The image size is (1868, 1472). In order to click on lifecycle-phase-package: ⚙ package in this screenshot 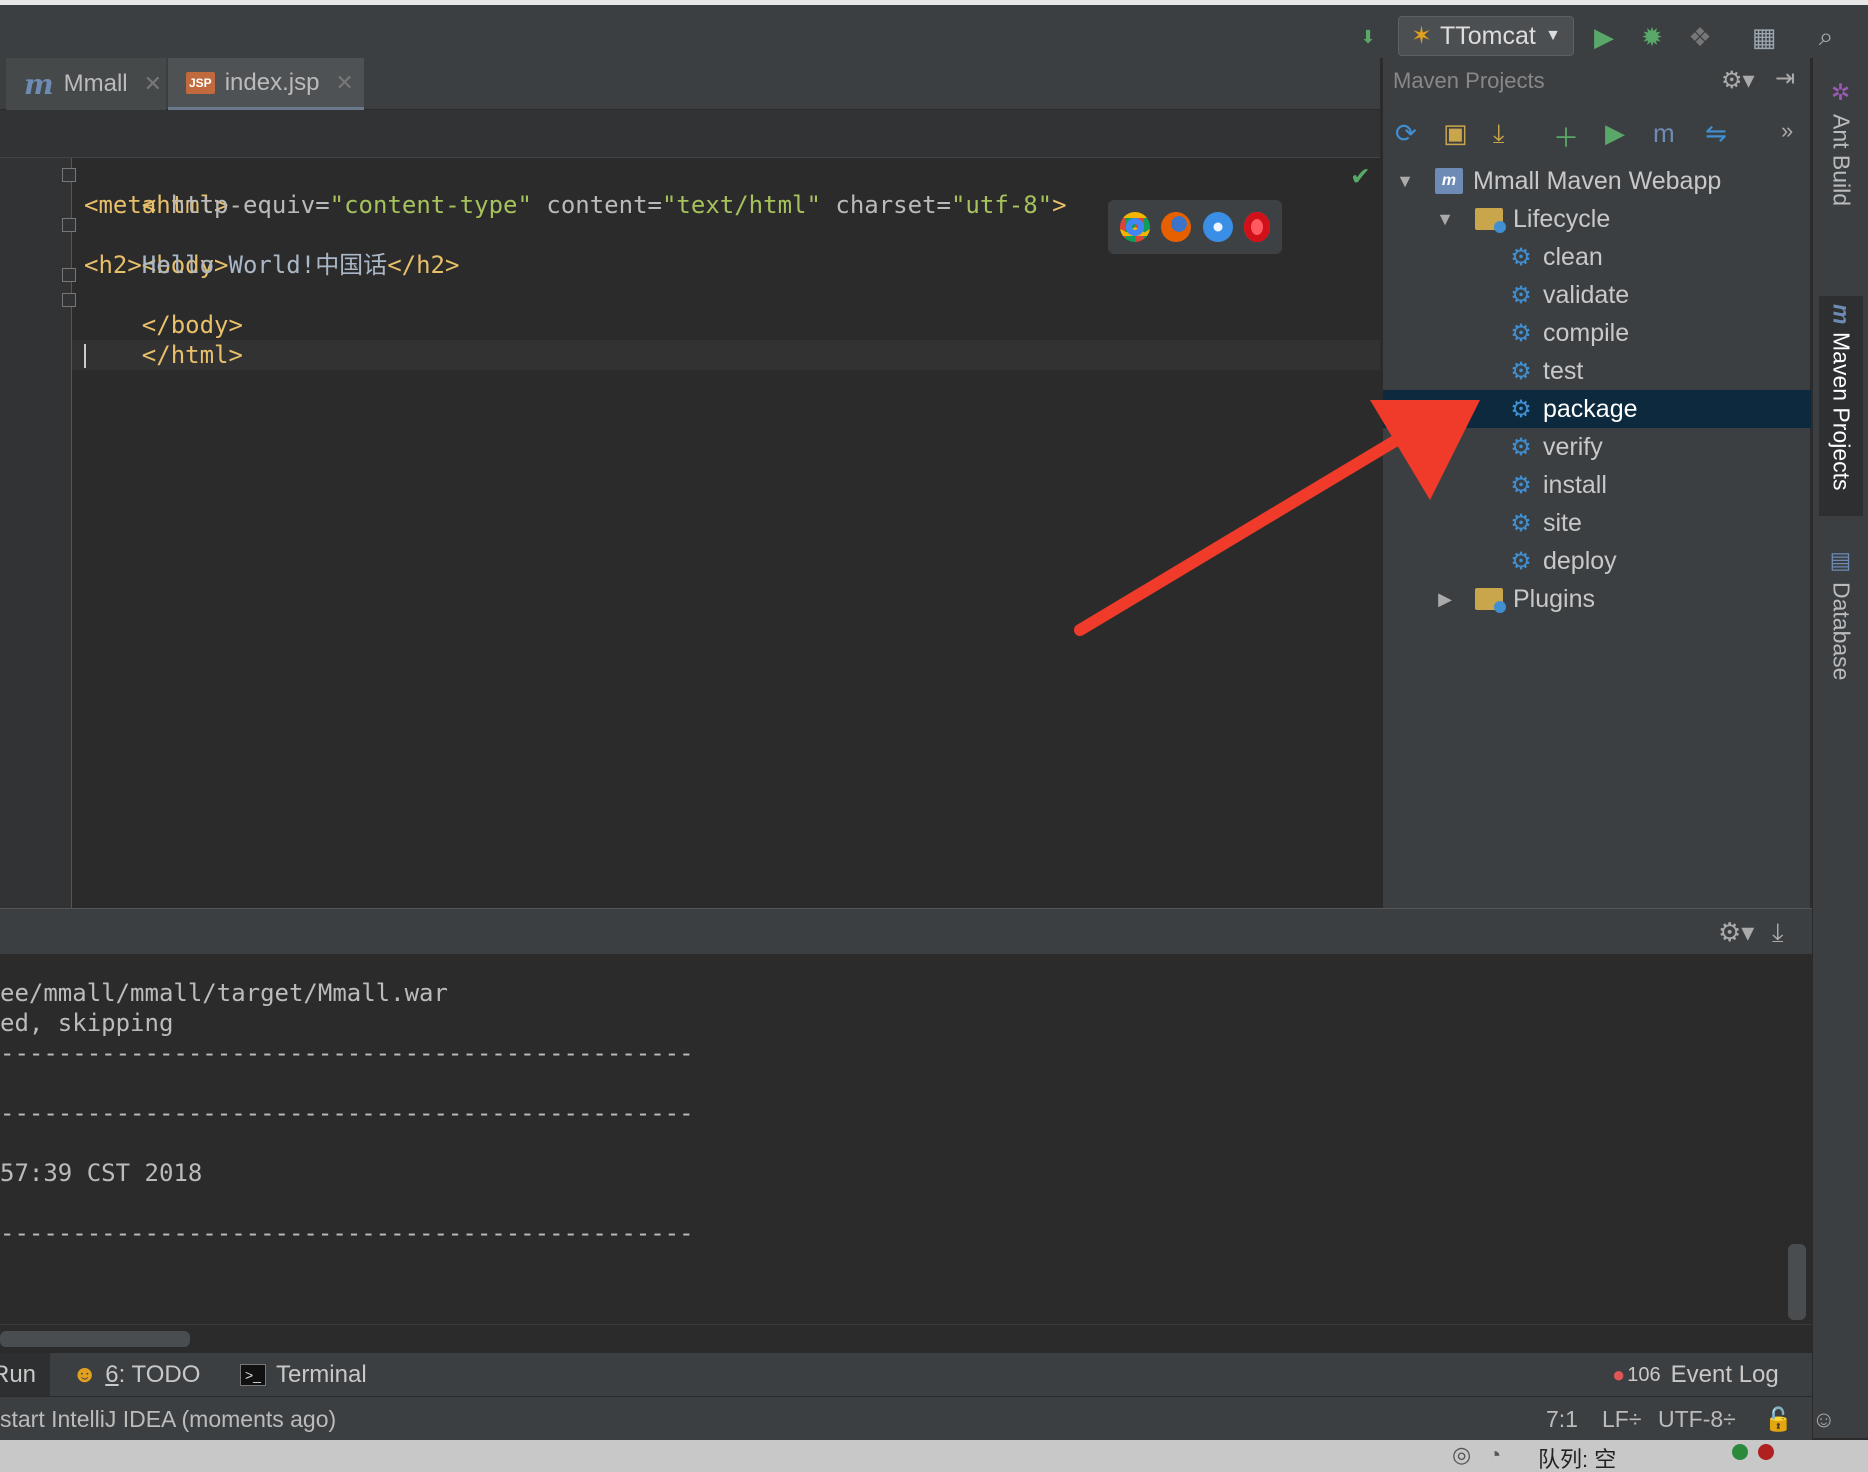, I will do `click(1597, 409)`.